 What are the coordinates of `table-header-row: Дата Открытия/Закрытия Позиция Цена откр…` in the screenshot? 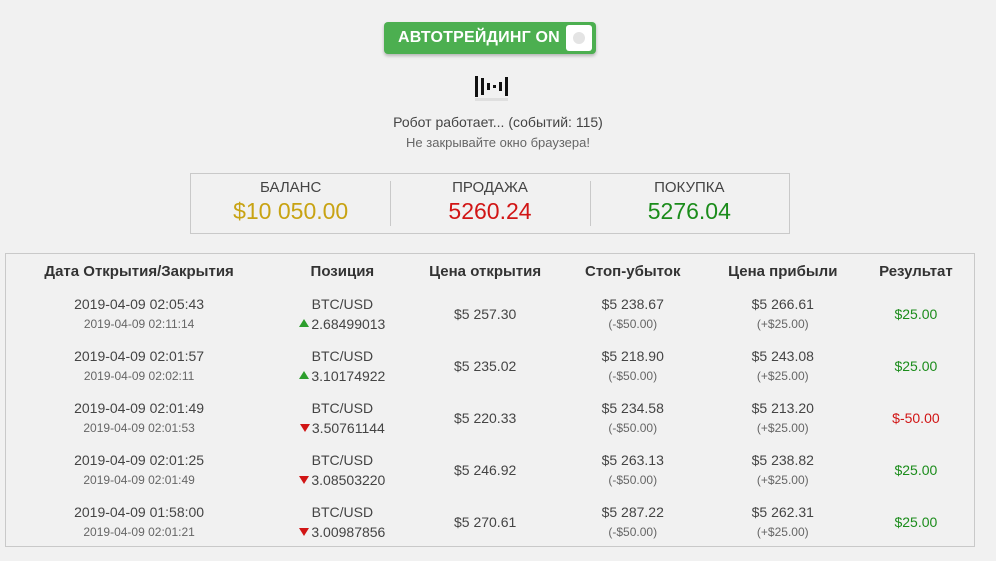 It's located at (490, 271).